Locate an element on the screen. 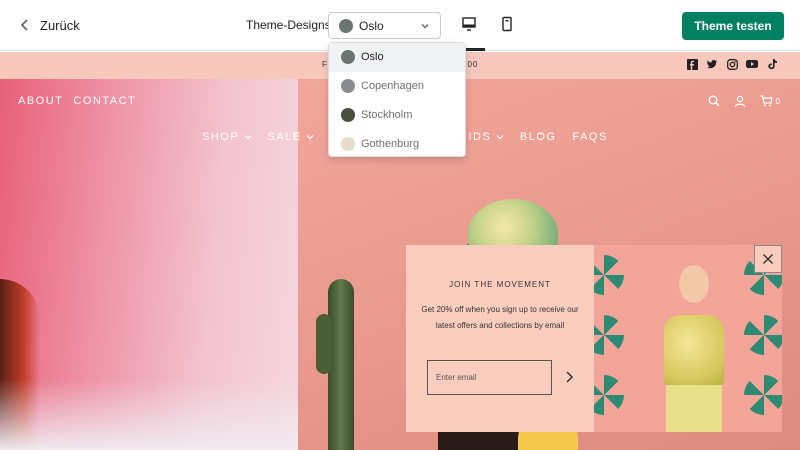 The width and height of the screenshot is (800, 450). menu-sale: SALE is located at coordinates (291, 137).